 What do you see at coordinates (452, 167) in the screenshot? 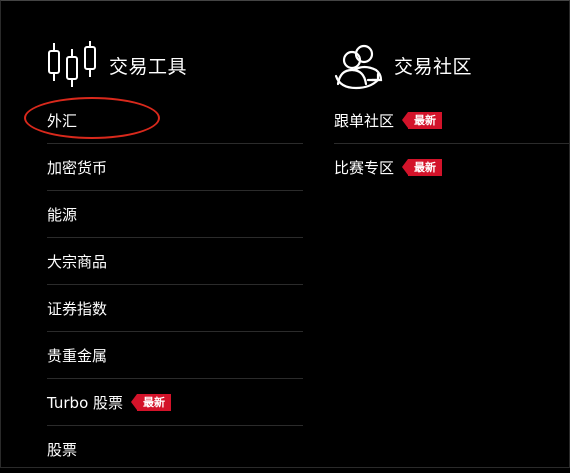
I see `trading-community-item: 比赛专区 最新` at bounding box center [452, 167].